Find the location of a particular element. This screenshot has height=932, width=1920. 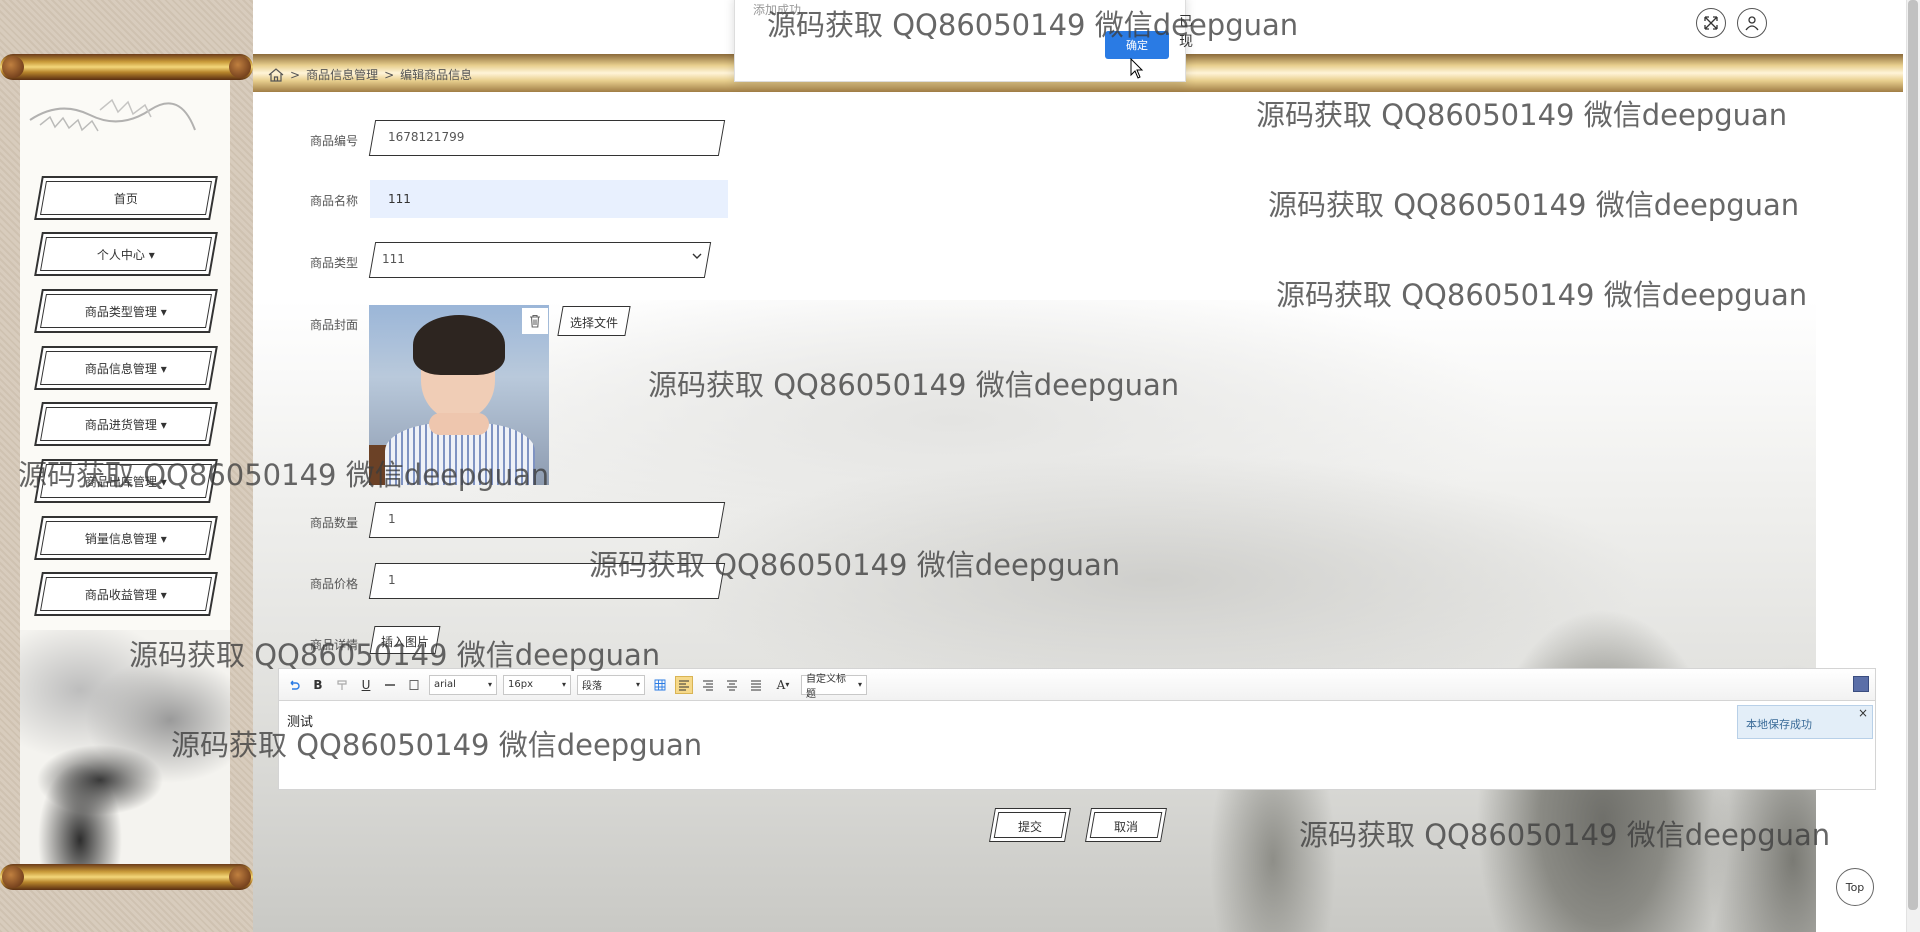

product-code-field: 1678121799 is located at coordinates (547, 138).